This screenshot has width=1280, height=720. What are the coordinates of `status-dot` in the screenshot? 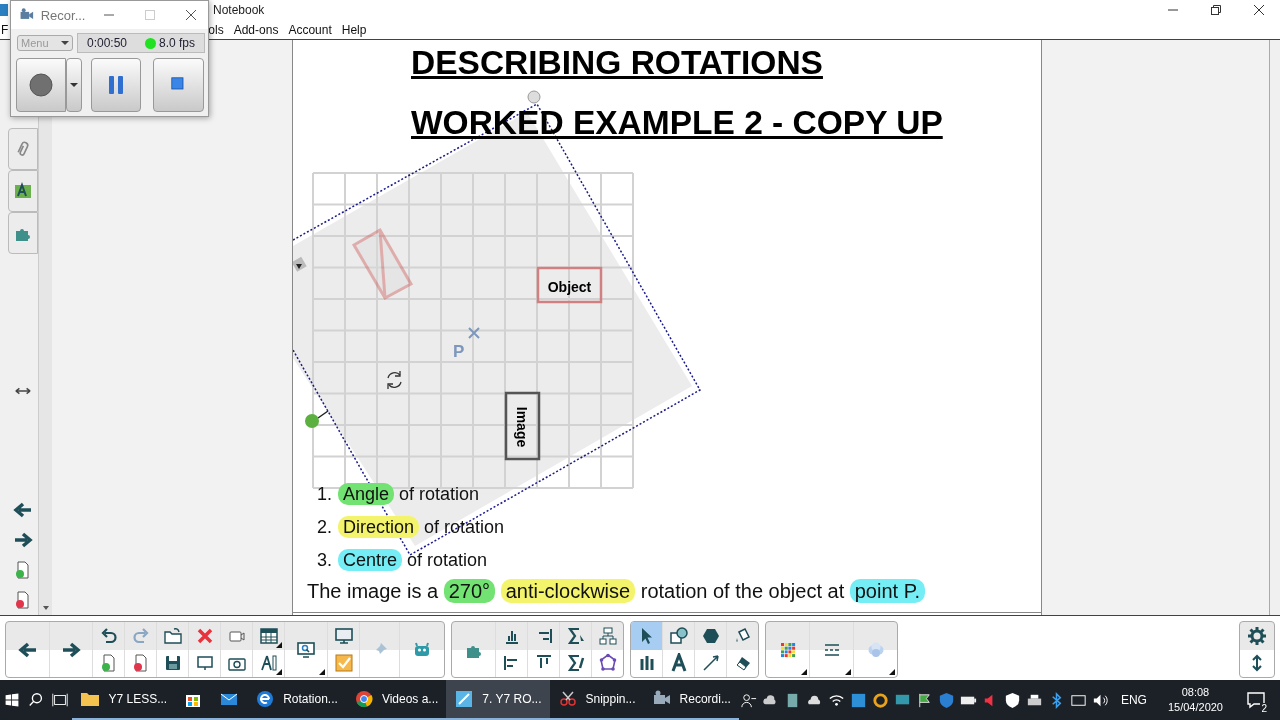 It's located at (150, 43).